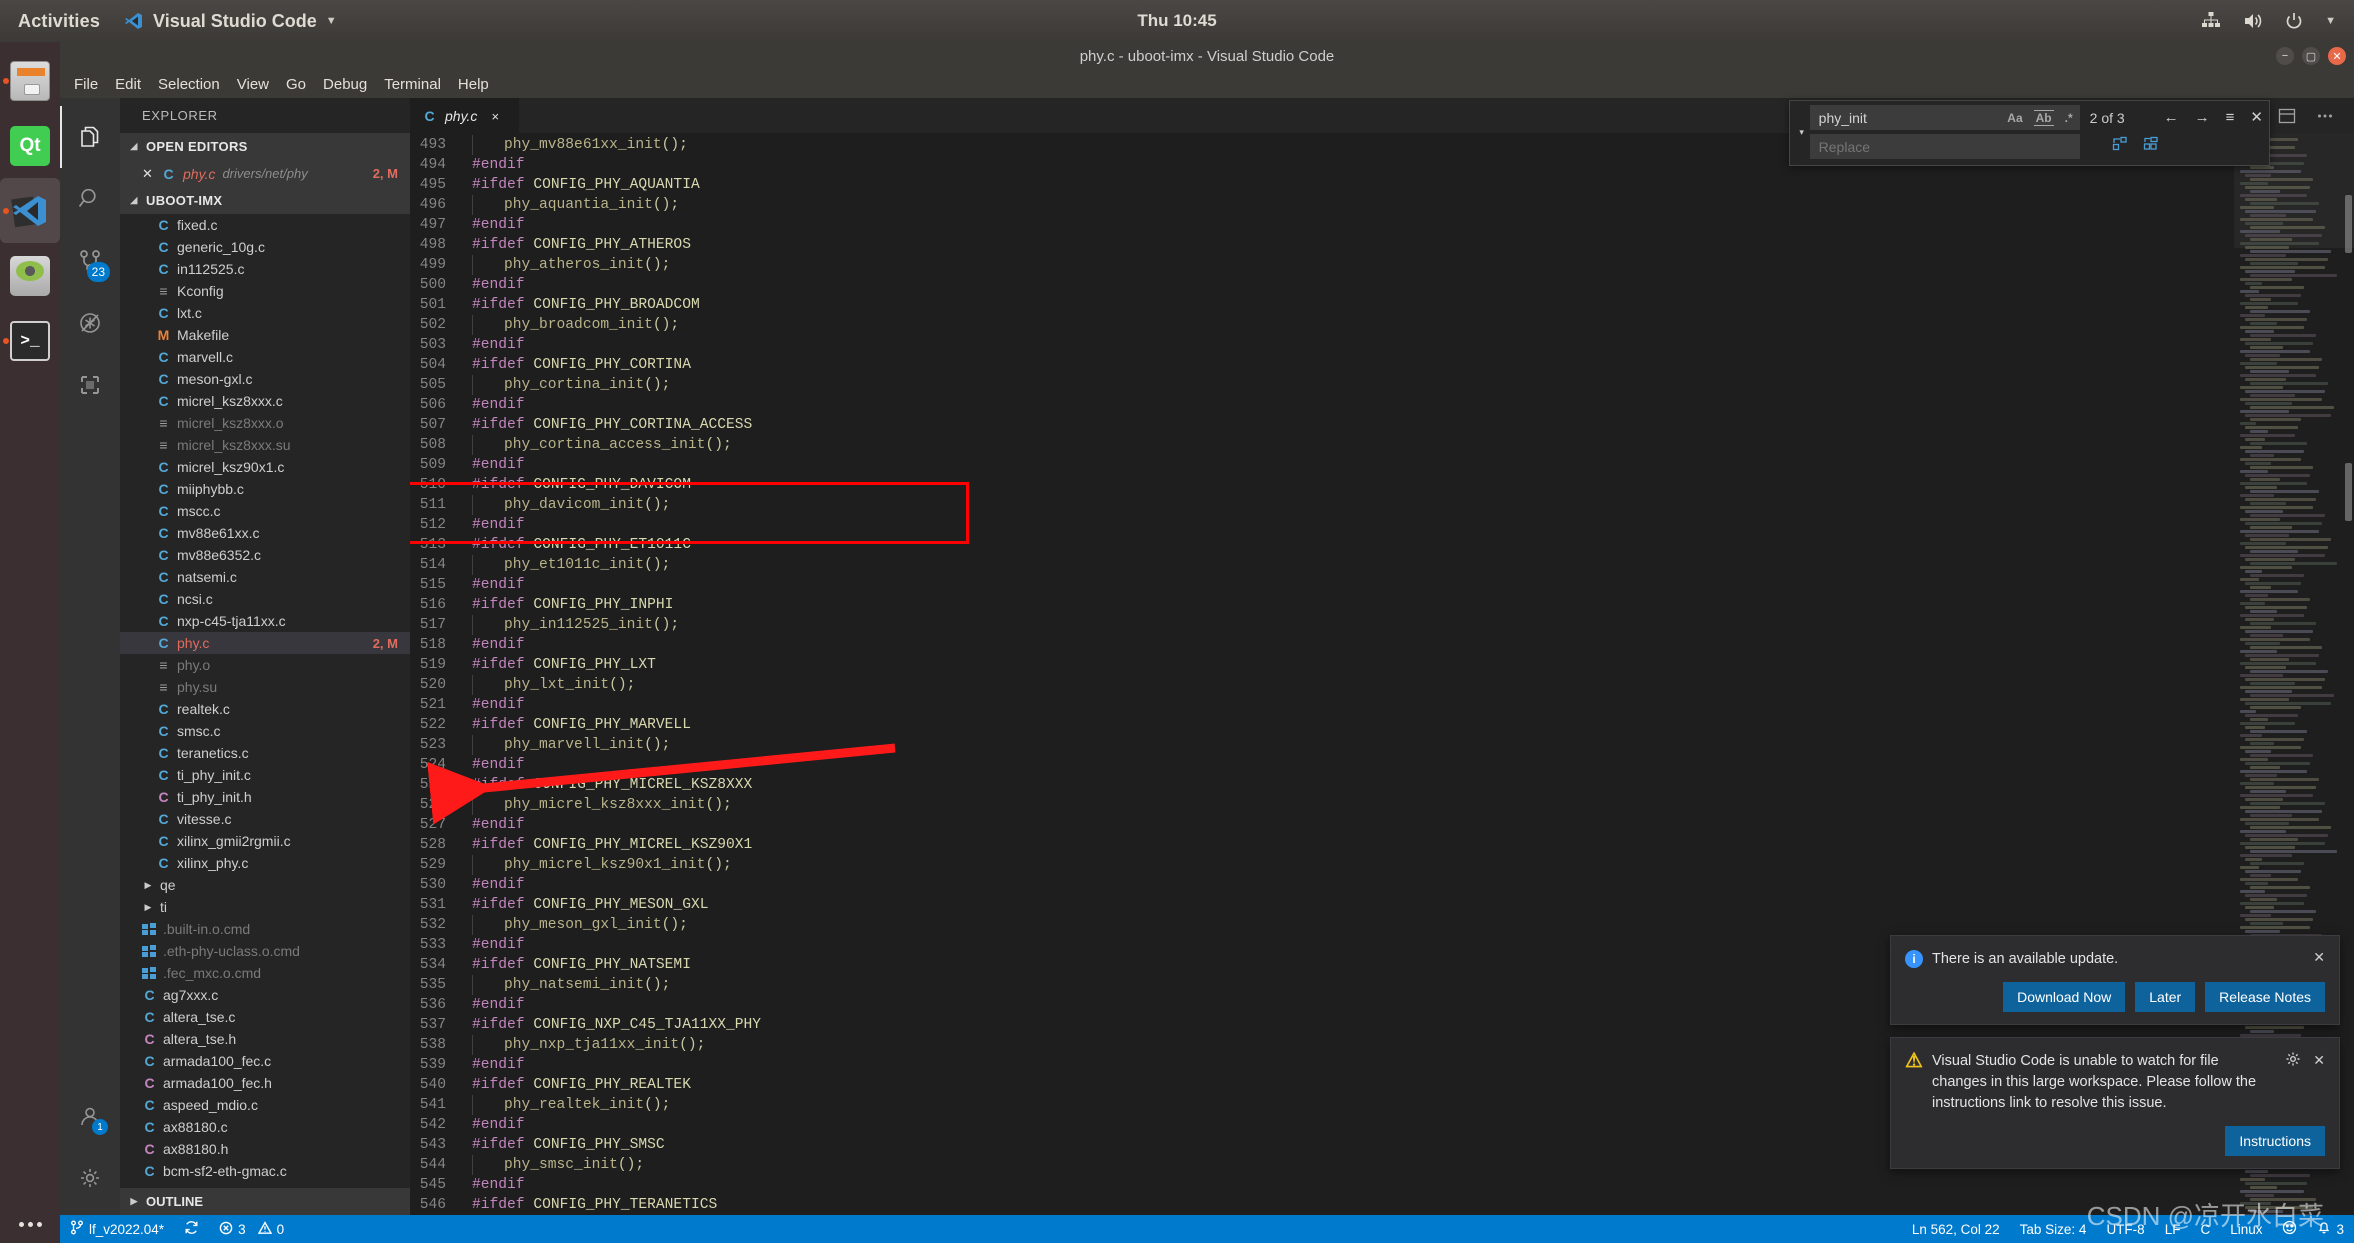  I want to click on activitybar-item-accounts: 1, so click(90, 1116).